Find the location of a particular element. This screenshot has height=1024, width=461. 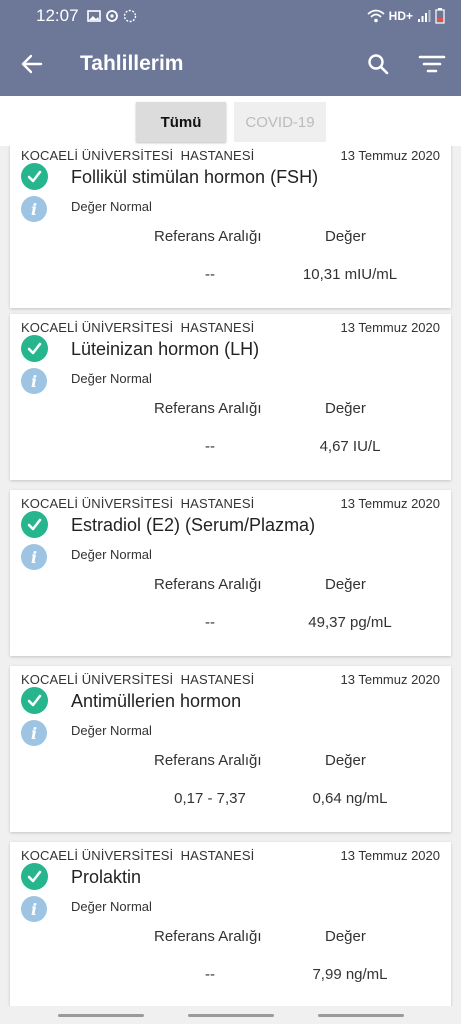

result-value: 4,67 IU/L is located at coordinates (350, 446).